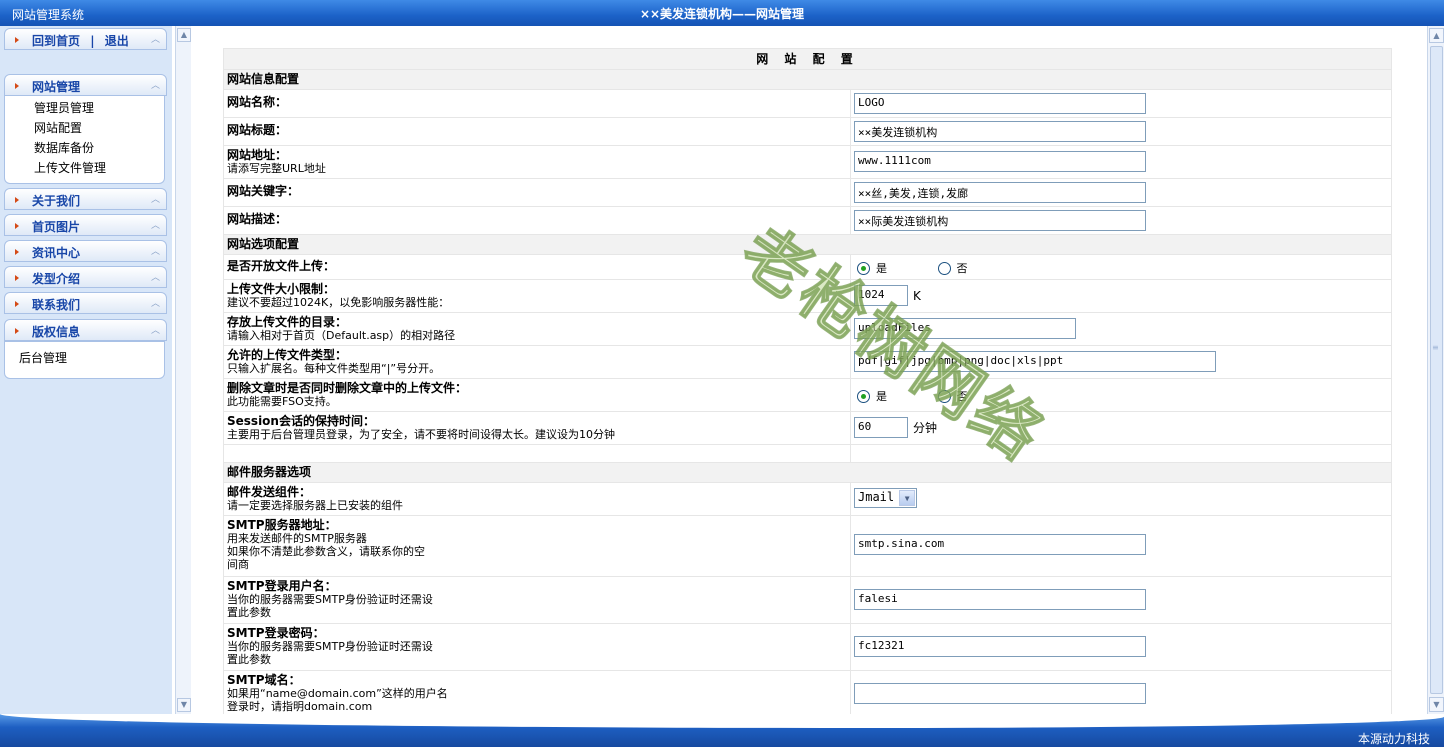 The image size is (1444, 747). What do you see at coordinates (56, 253) in the screenshot?
I see `sidebar-item-label: 资讯中心` at bounding box center [56, 253].